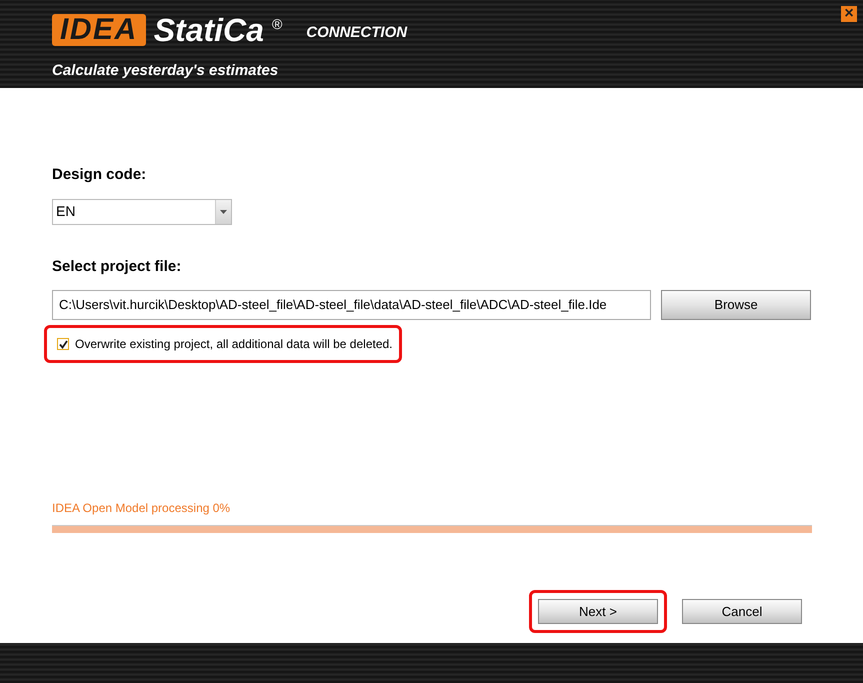  What do you see at coordinates (234, 344) in the screenshot?
I see `overwrite-label: Overwrite existing project, all additional data will be deleted.` at bounding box center [234, 344].